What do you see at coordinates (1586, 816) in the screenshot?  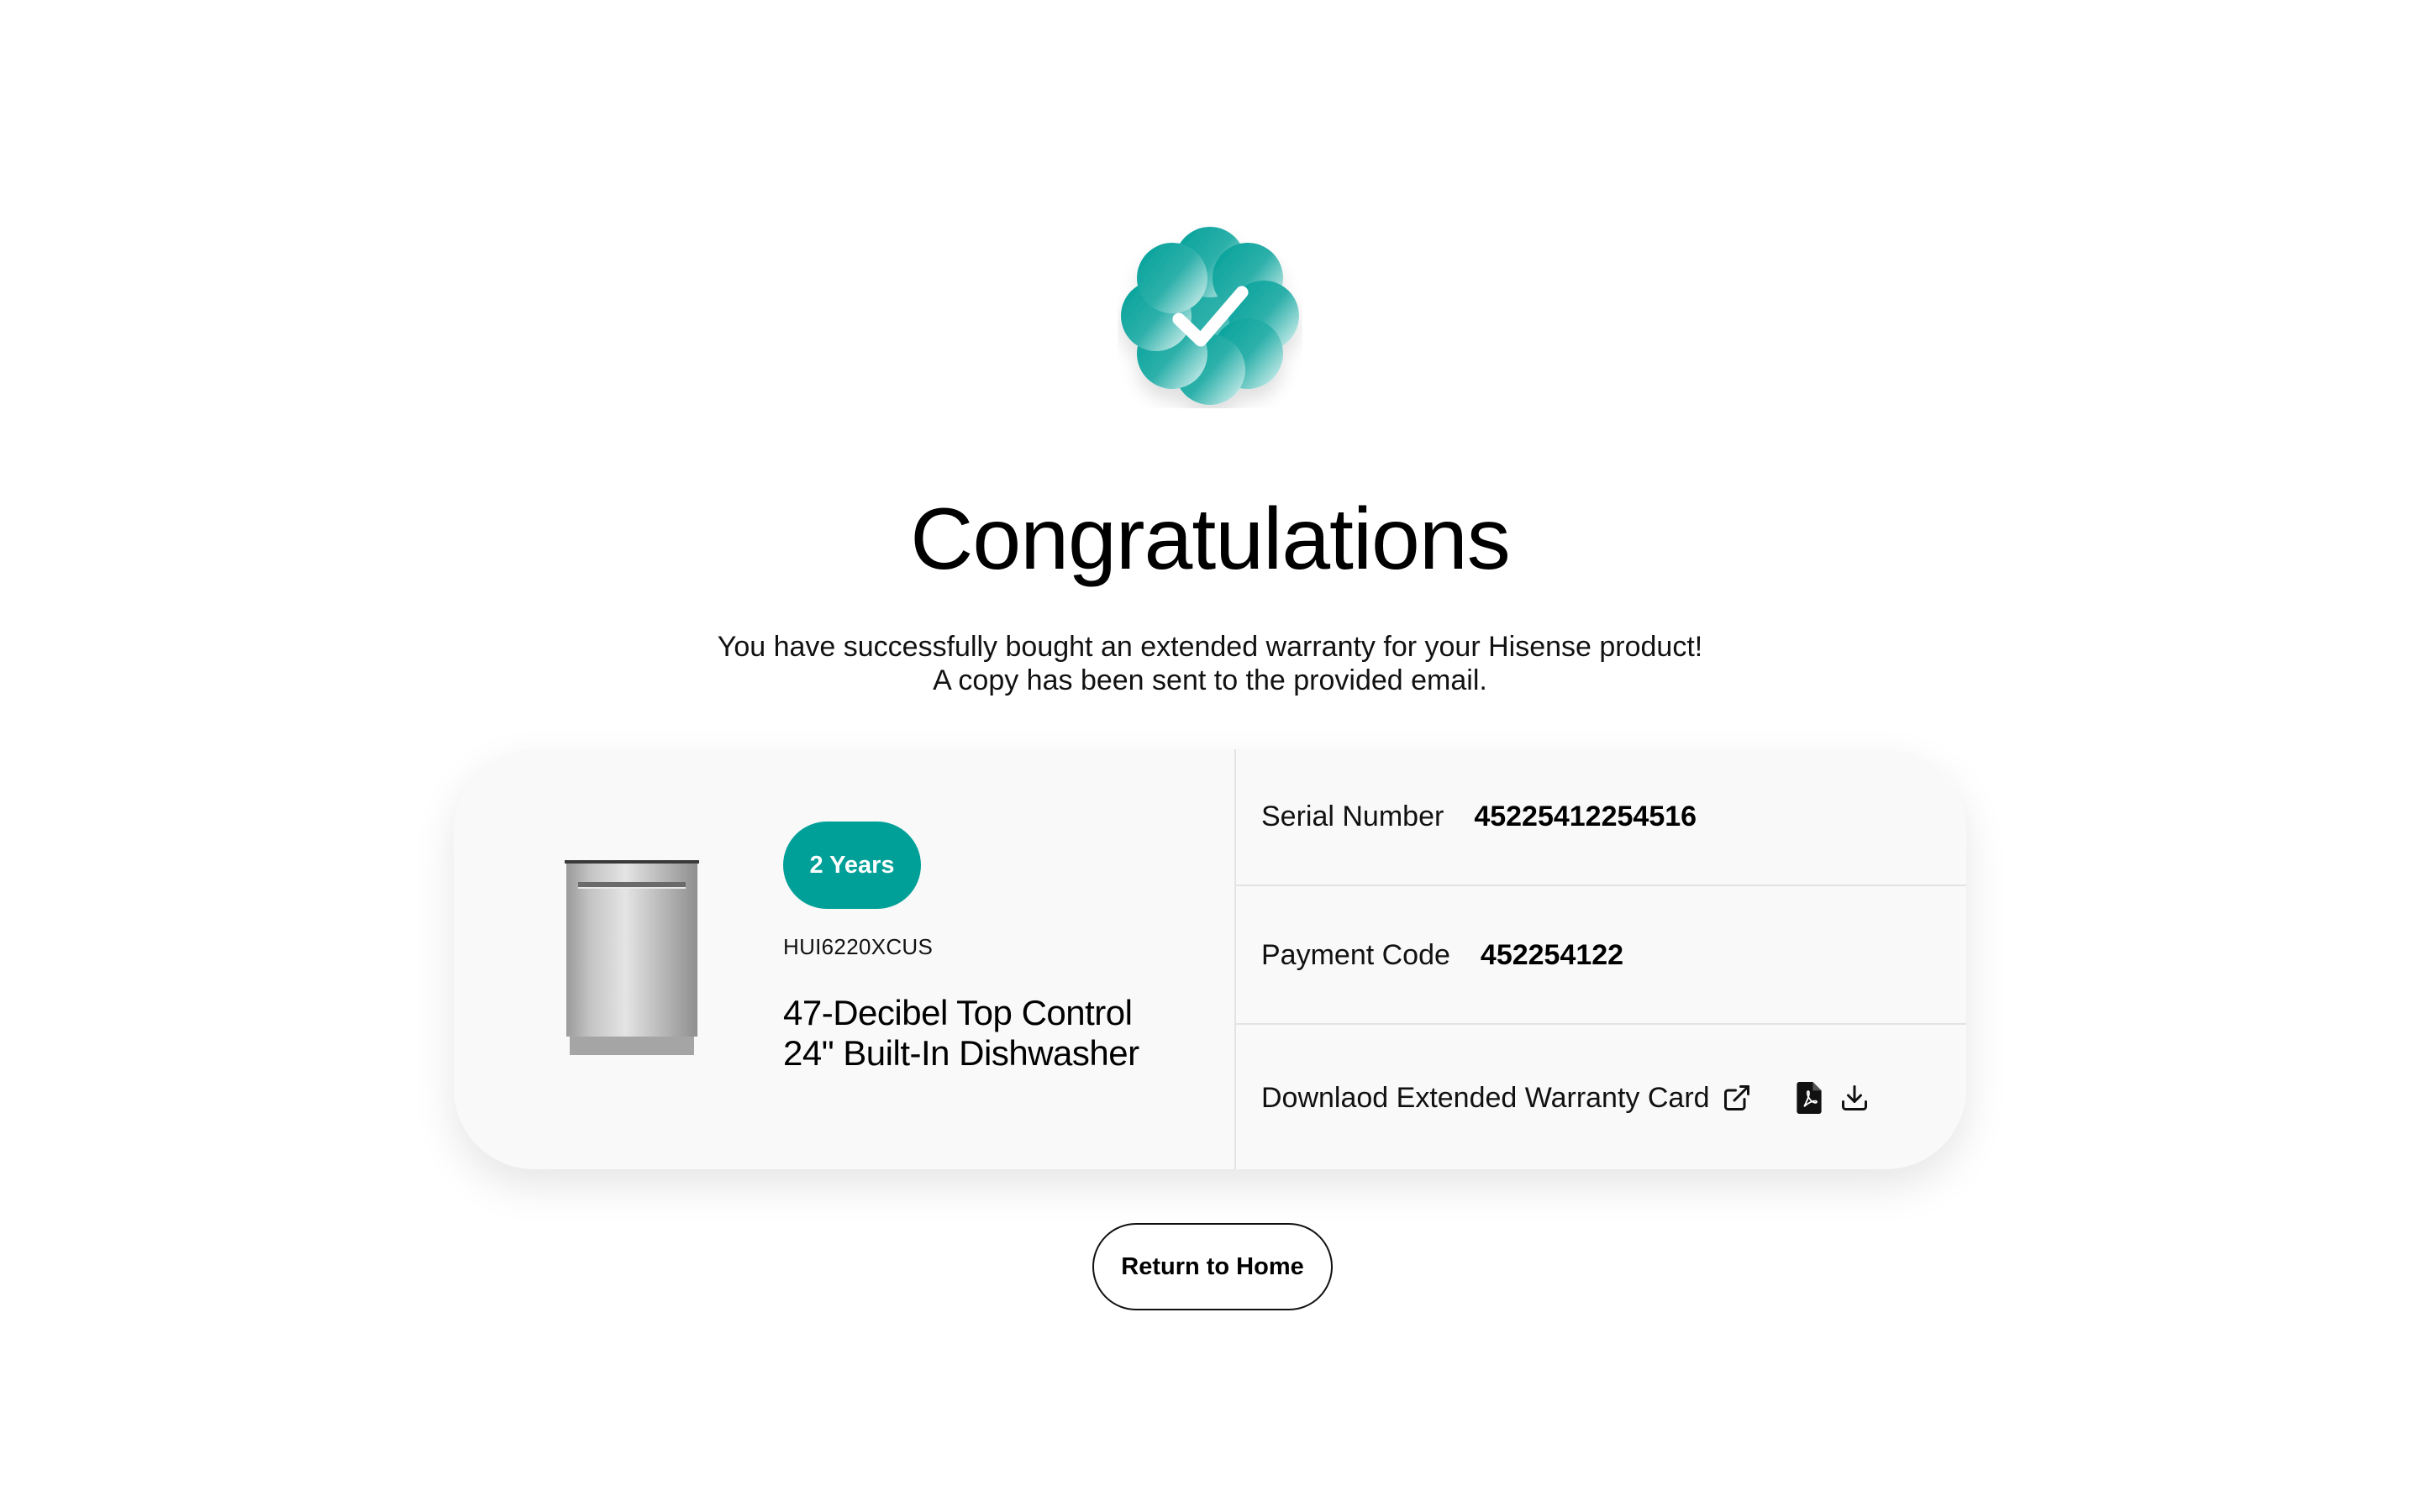 I see `serial-number-value: 45225412254516` at bounding box center [1586, 816].